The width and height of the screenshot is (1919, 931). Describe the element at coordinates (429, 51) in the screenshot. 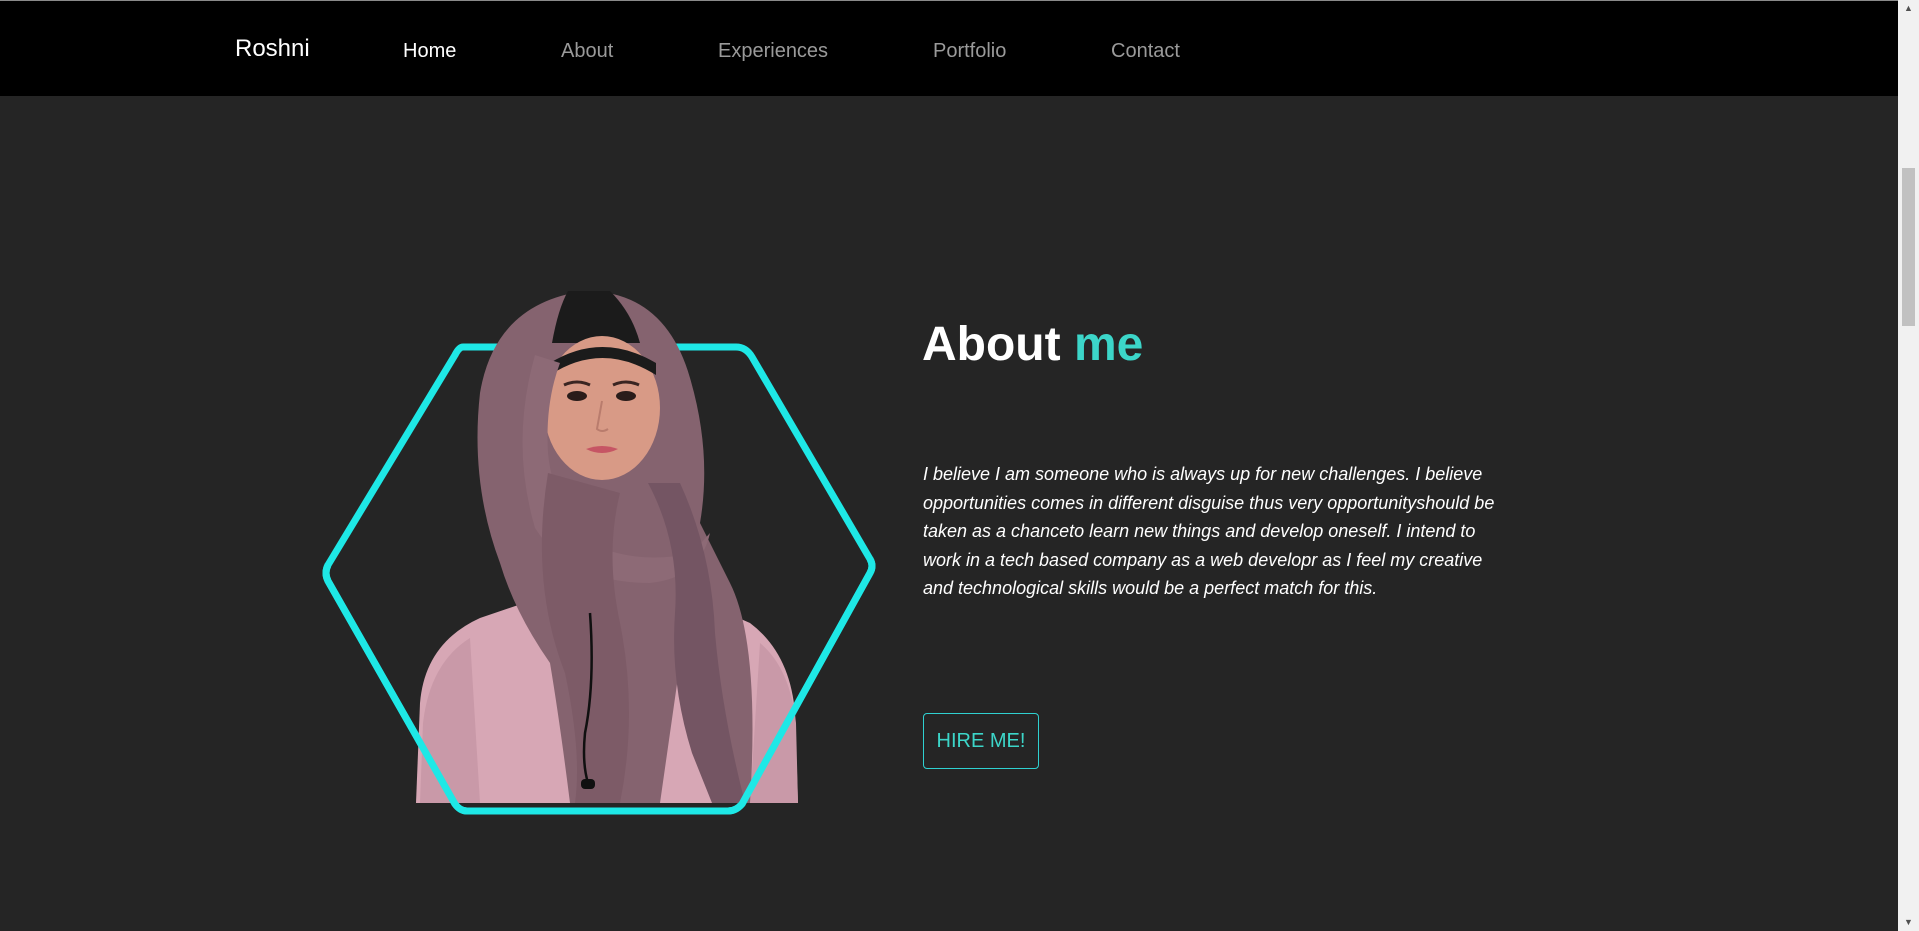

I see `nav-home: Home` at that location.